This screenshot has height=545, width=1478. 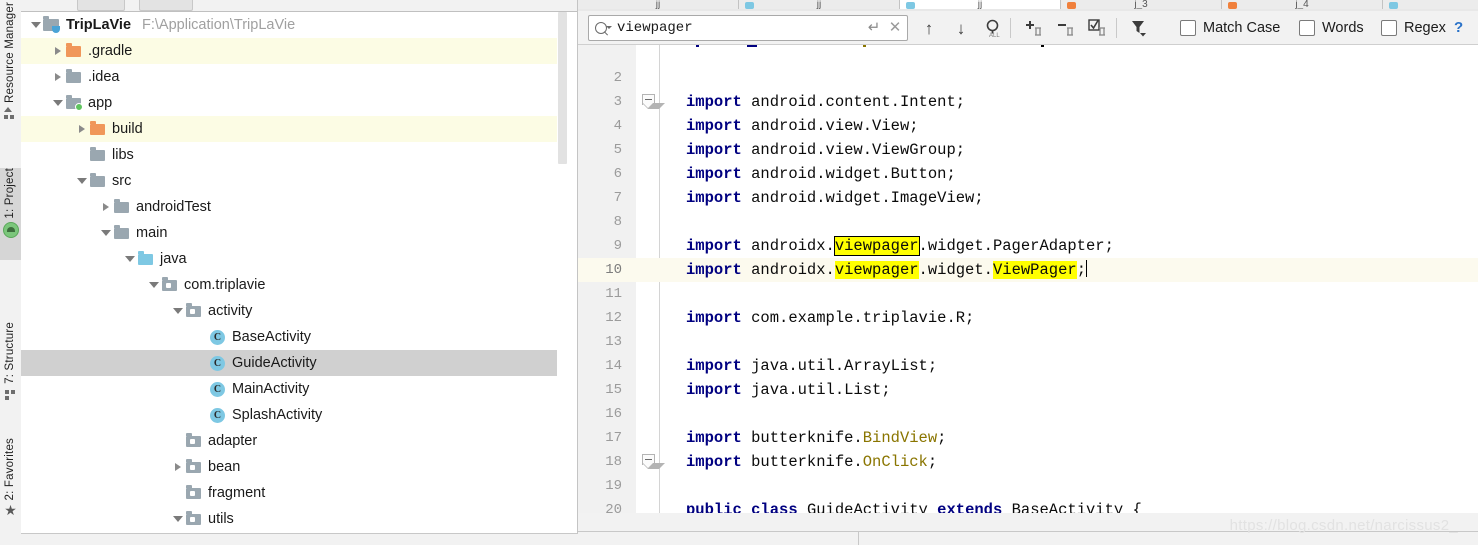 I want to click on regex-checkbox: Regex, so click(x=1413, y=28).